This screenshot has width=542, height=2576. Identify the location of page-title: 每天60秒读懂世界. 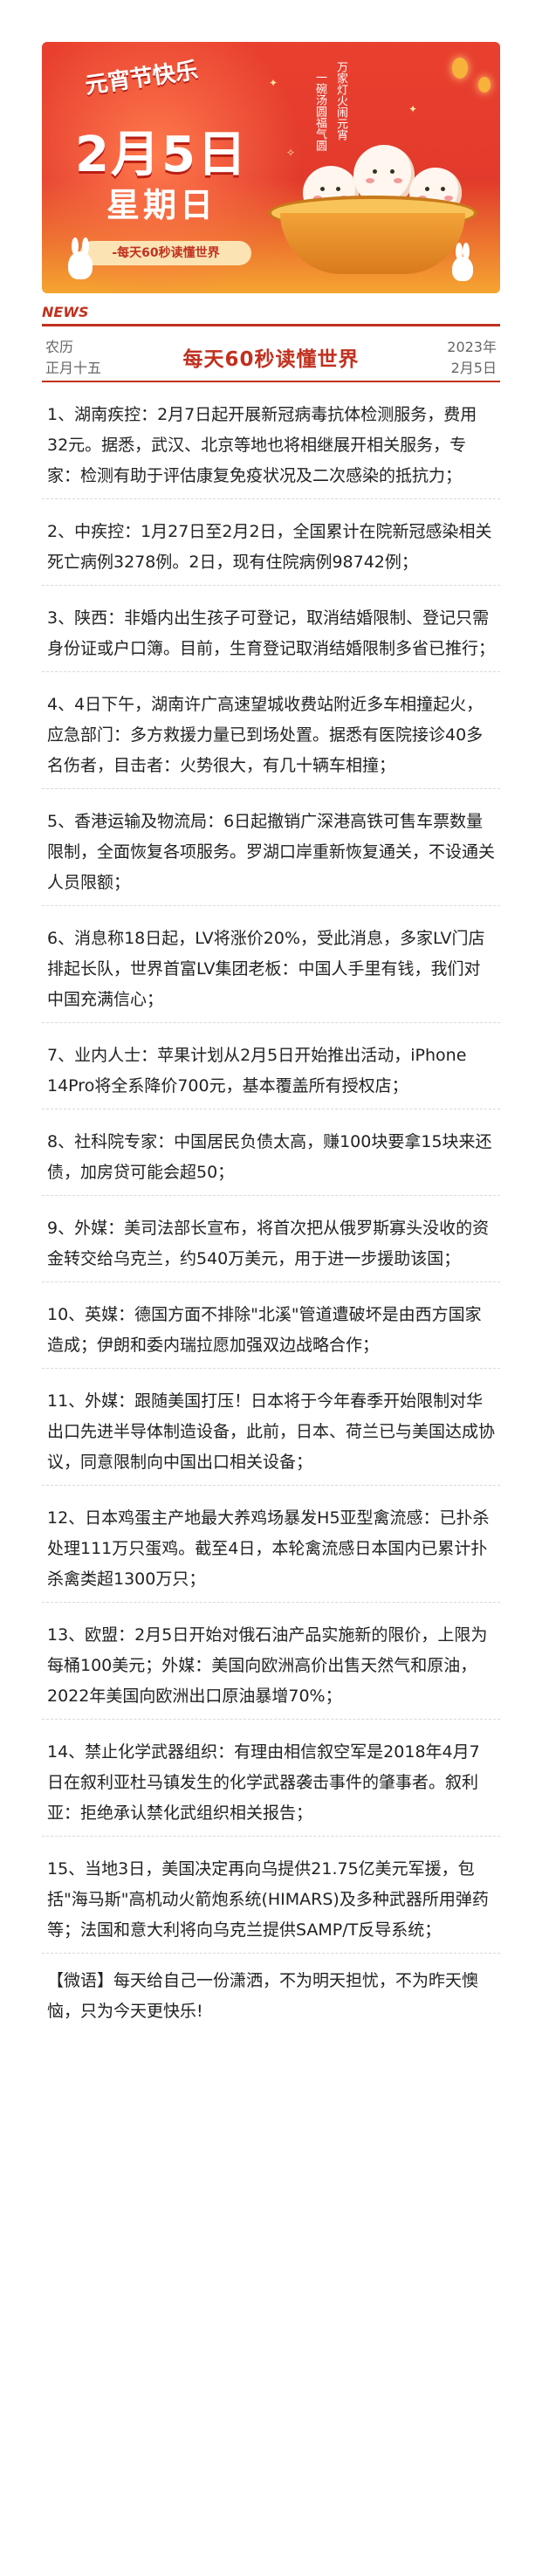
(271, 359).